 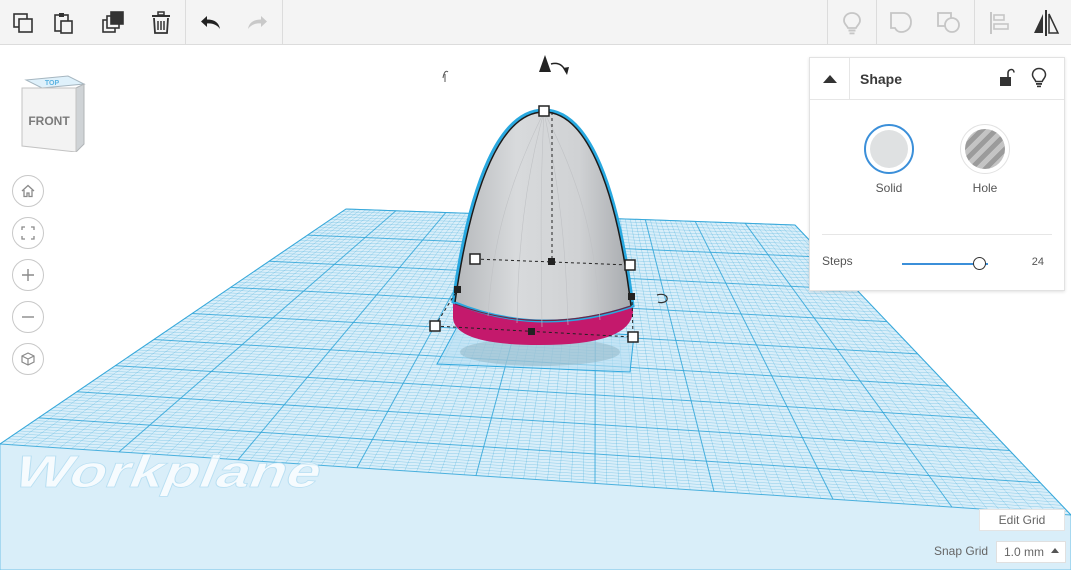 I want to click on ungroup-icon, so click(x=948, y=22).